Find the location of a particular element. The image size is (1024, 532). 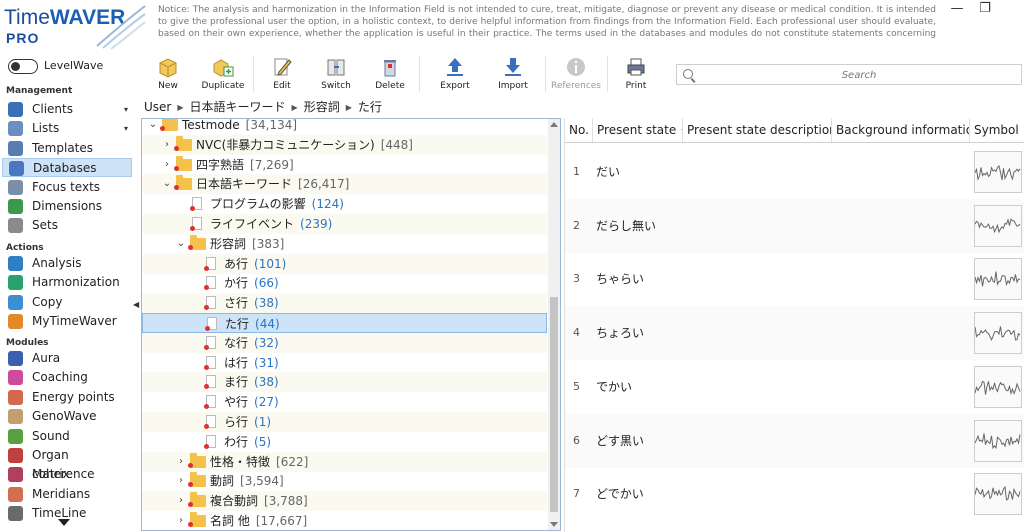

switch-button: Switch is located at coordinates (336, 73).